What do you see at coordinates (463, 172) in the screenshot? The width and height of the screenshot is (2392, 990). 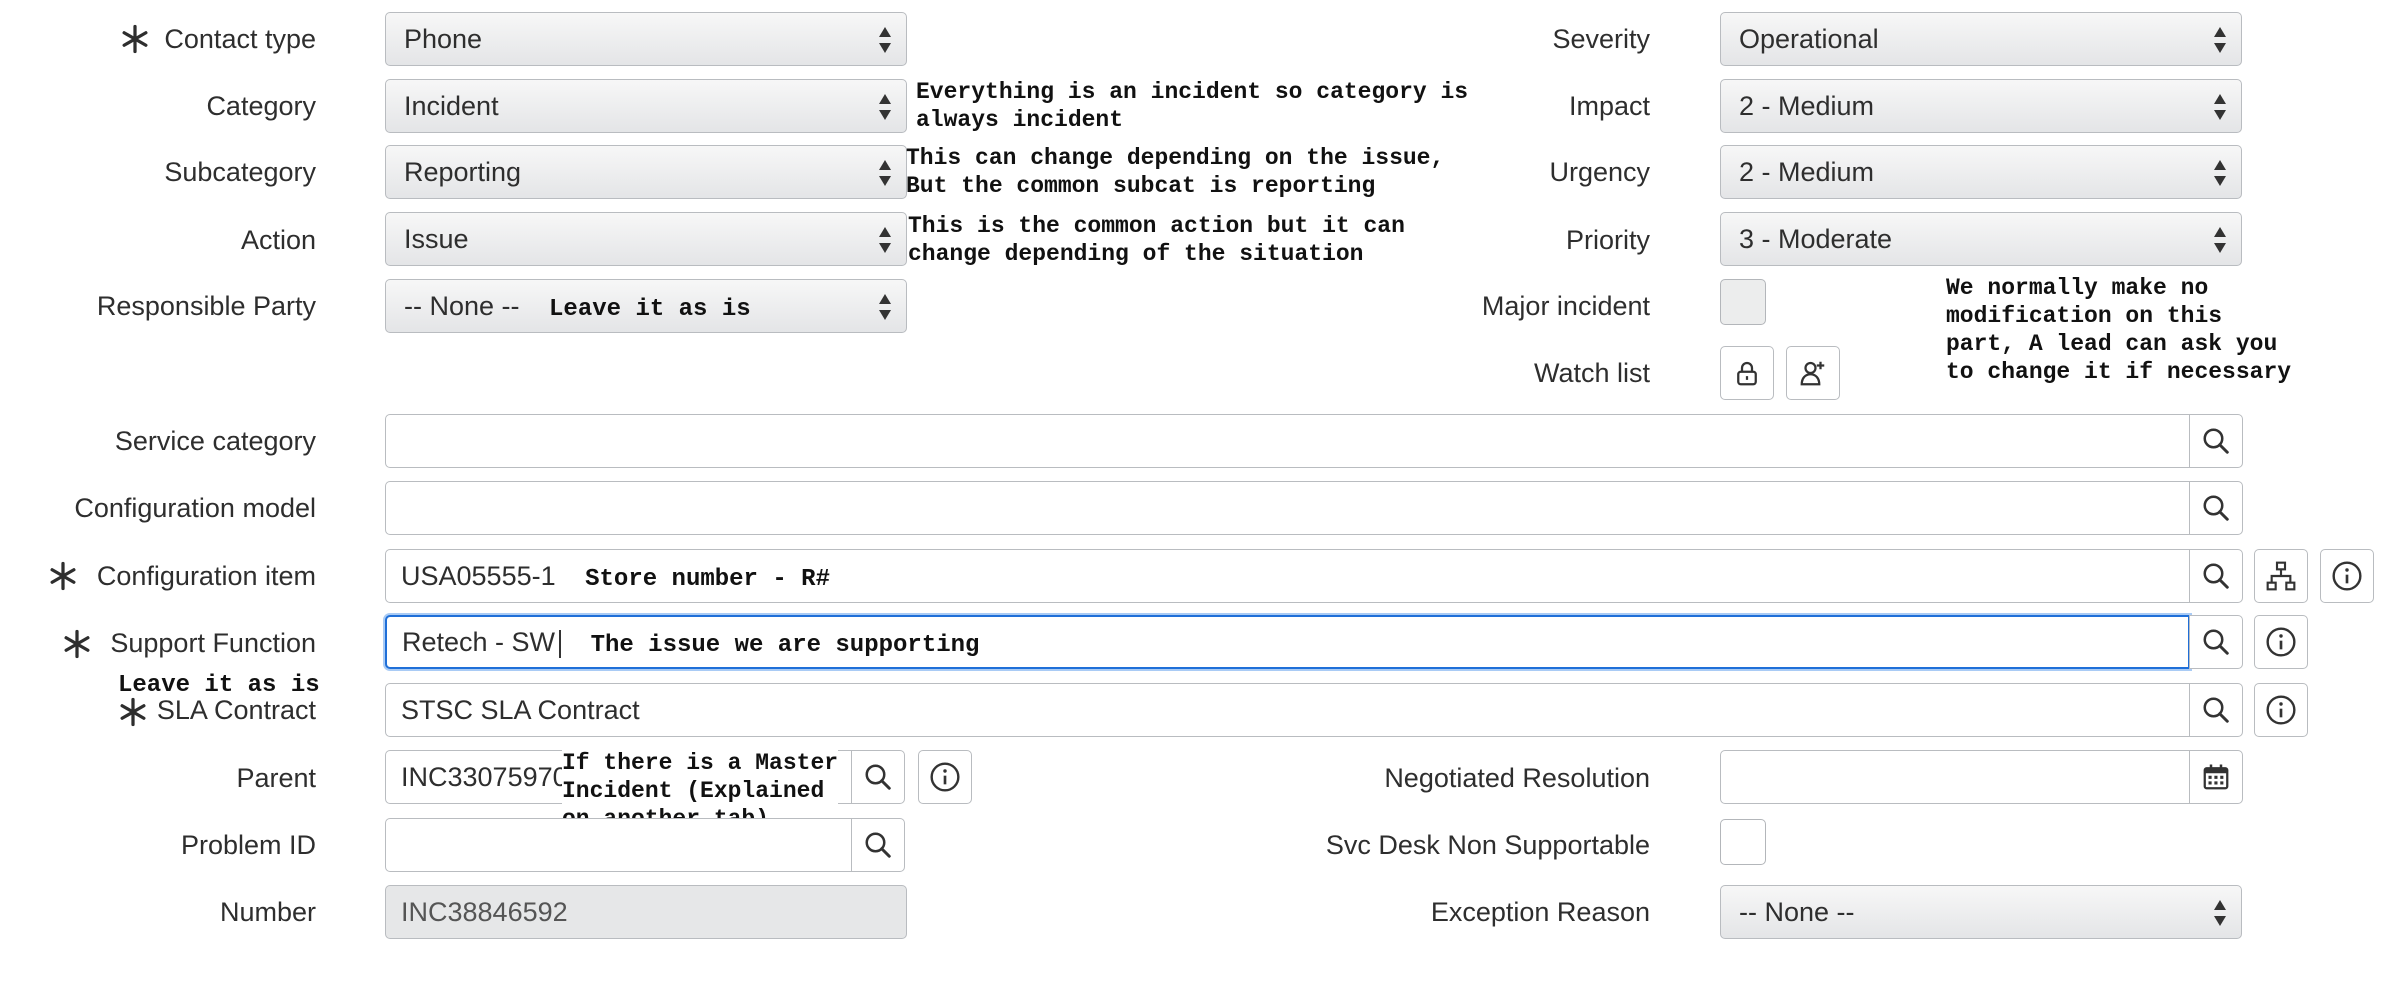 I see `subcategory-value: Reporting` at bounding box center [463, 172].